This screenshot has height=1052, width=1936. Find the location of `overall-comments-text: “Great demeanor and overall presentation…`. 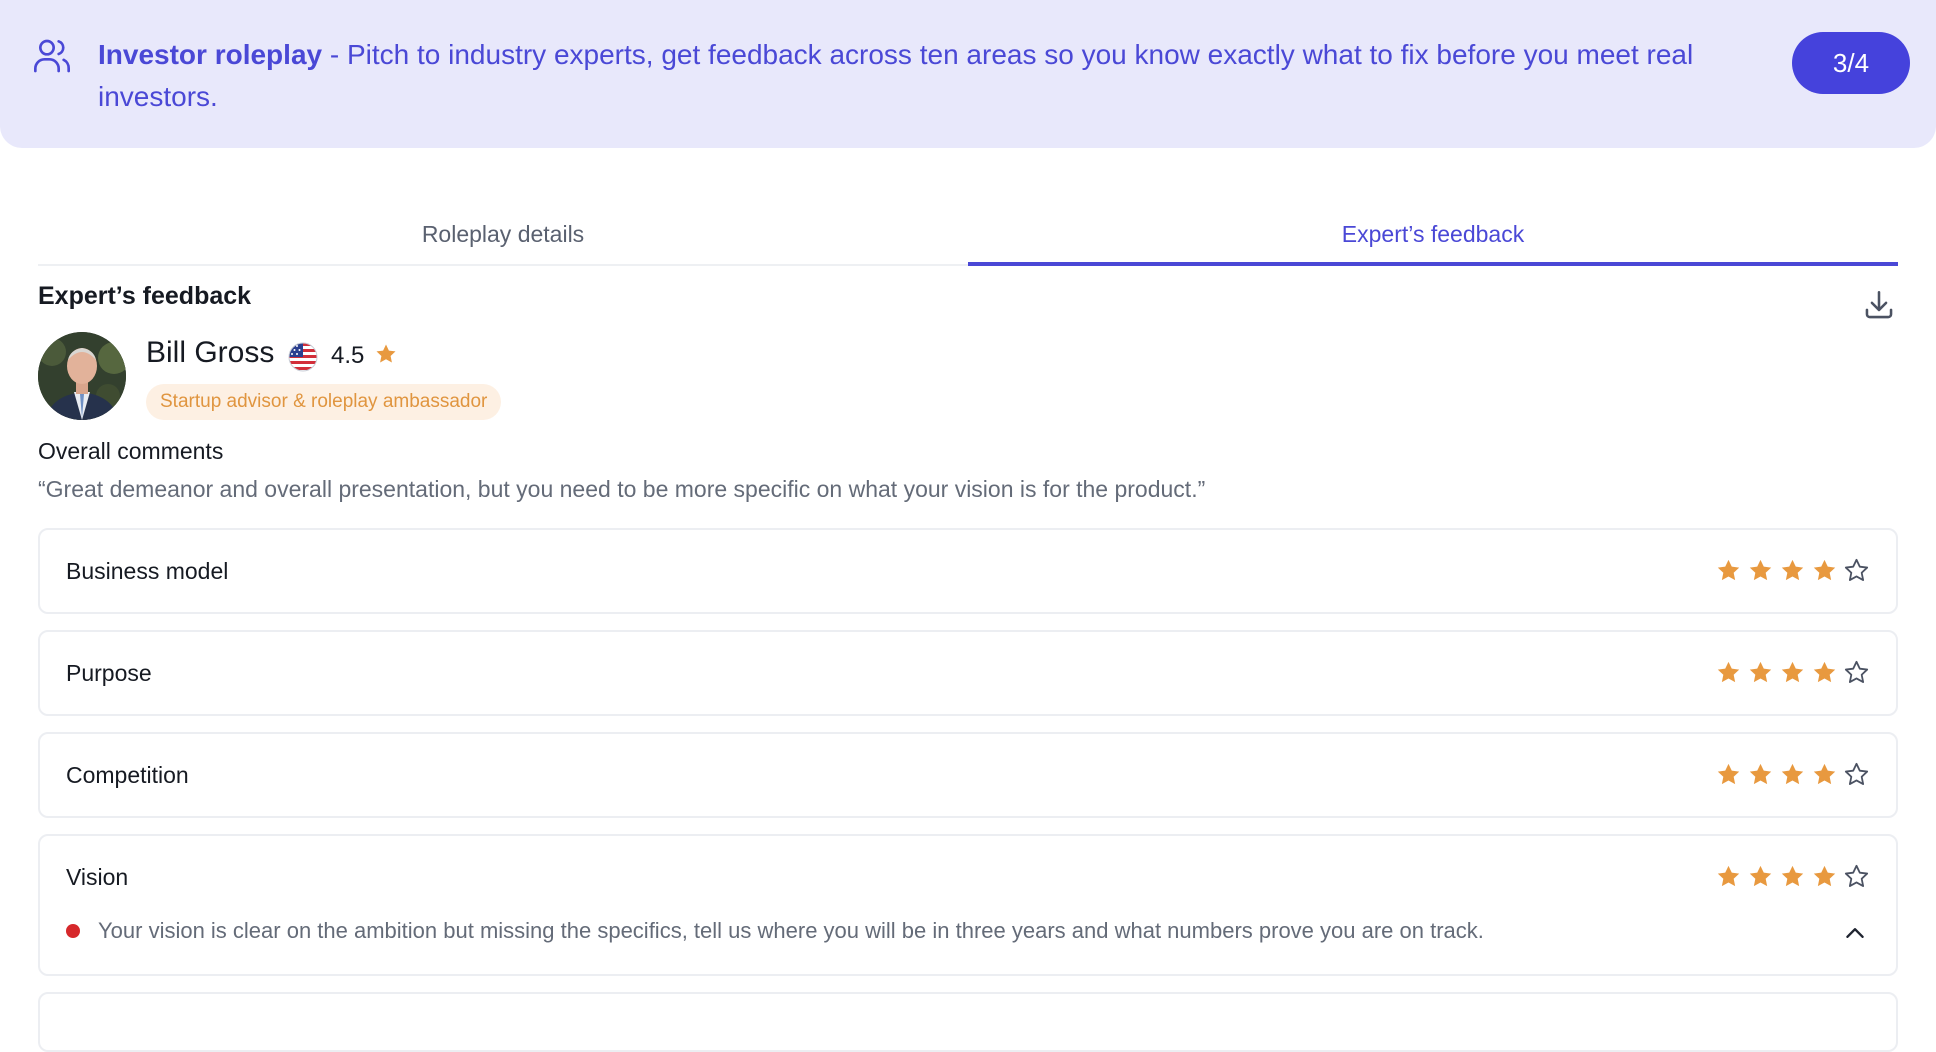

overall-comments-text: “Great demeanor and overall presentation… is located at coordinates (622, 489).